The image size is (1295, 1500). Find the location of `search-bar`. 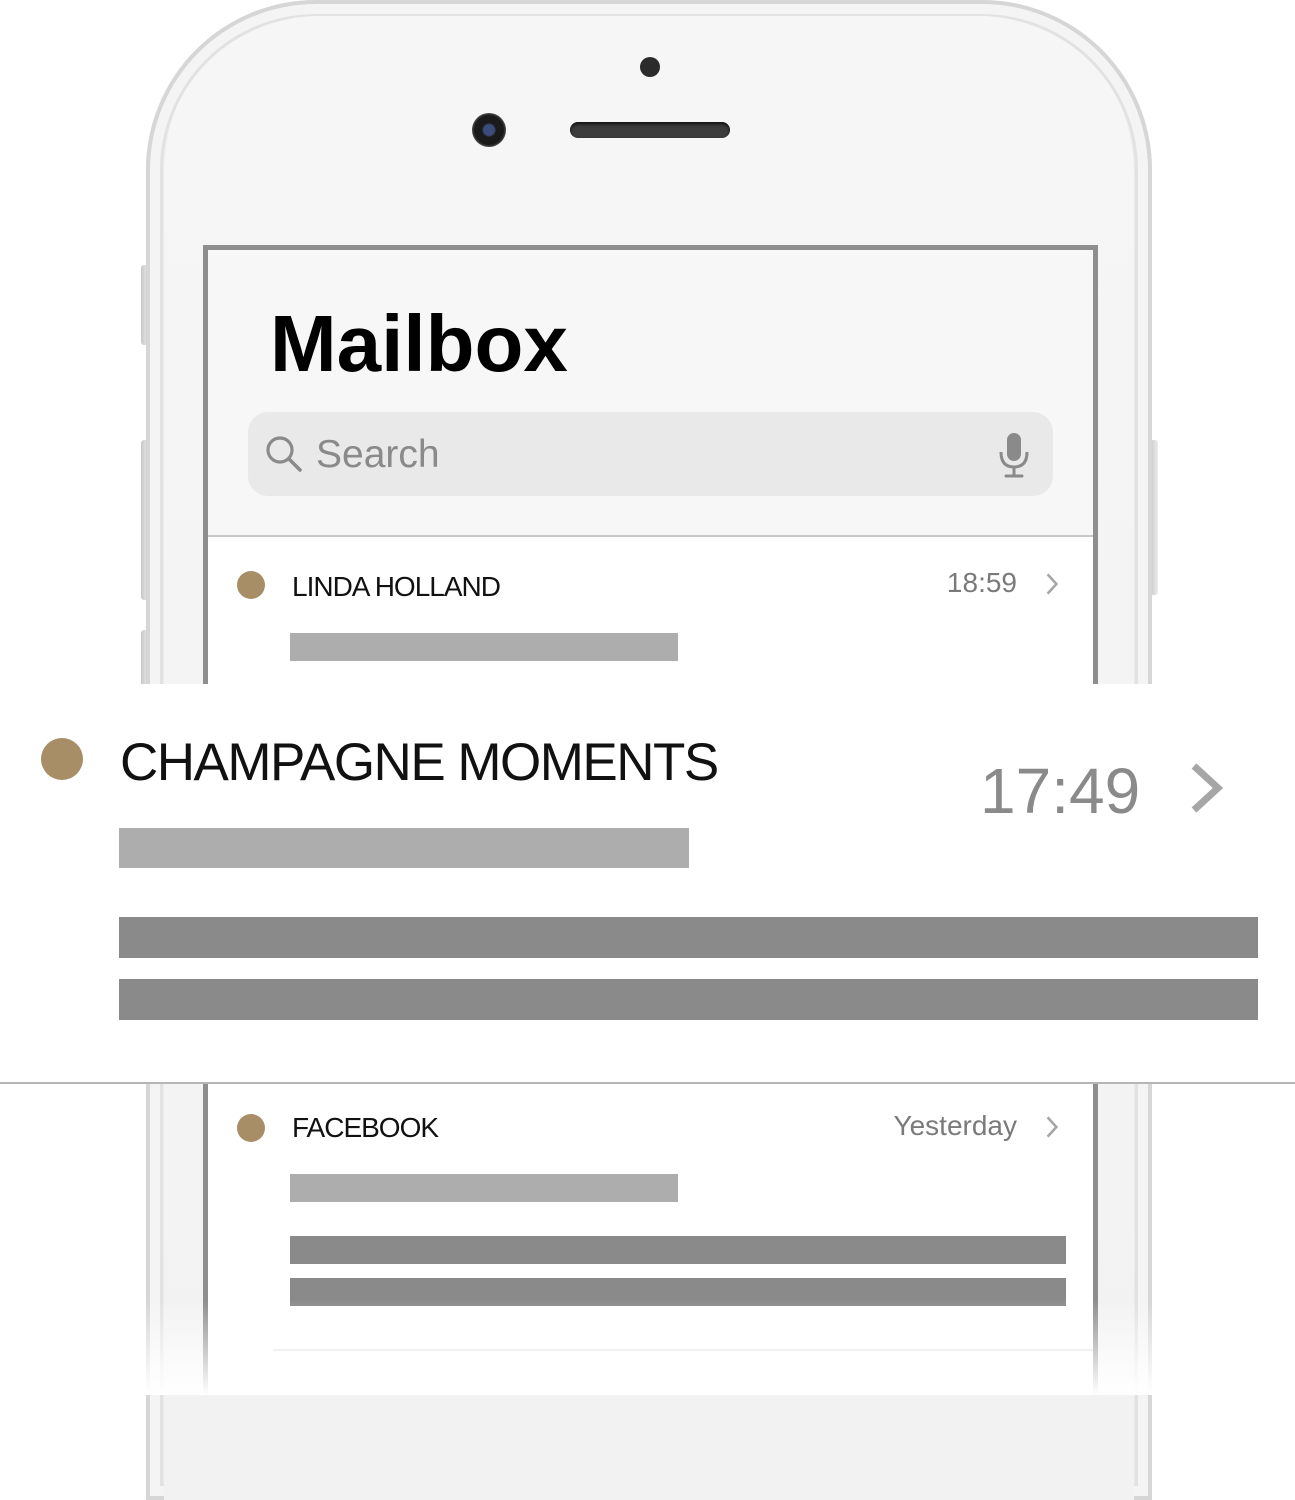

search-bar is located at coordinates (650, 454).